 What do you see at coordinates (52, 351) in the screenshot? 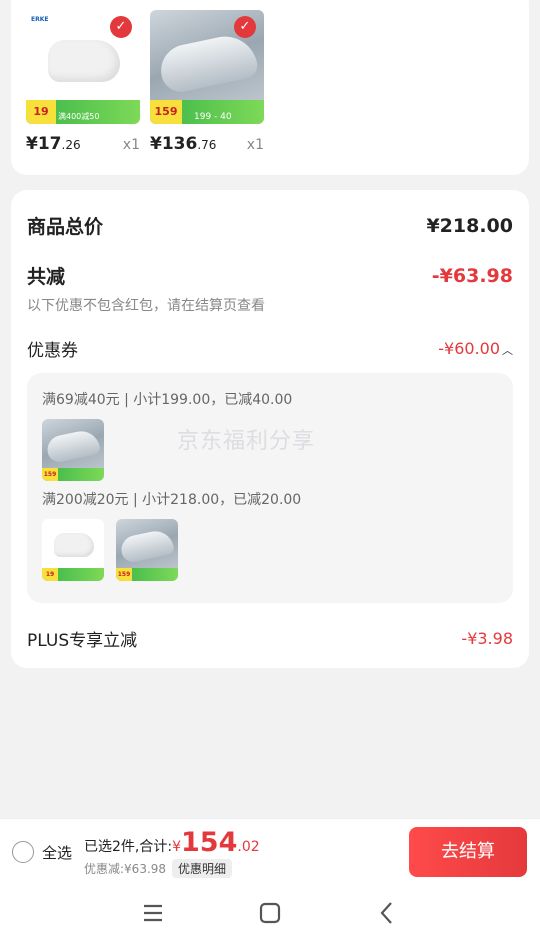
I see `coupon-label: 优惠券` at bounding box center [52, 351].